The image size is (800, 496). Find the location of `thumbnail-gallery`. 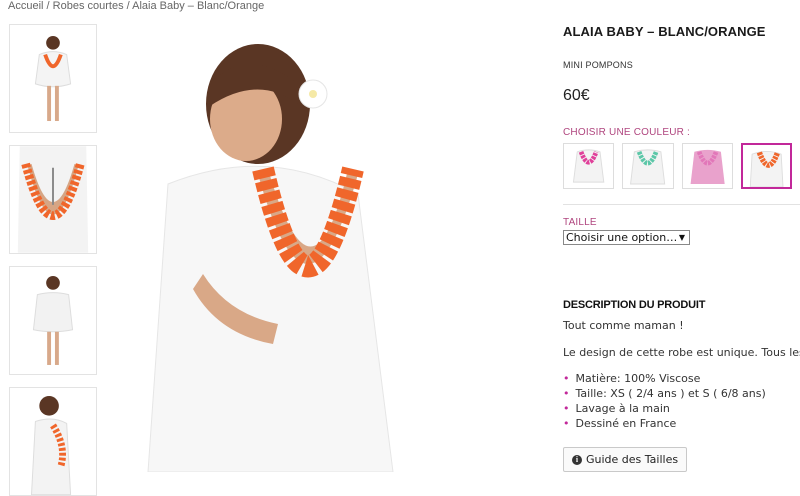

thumbnail-gallery is located at coordinates (53, 260).